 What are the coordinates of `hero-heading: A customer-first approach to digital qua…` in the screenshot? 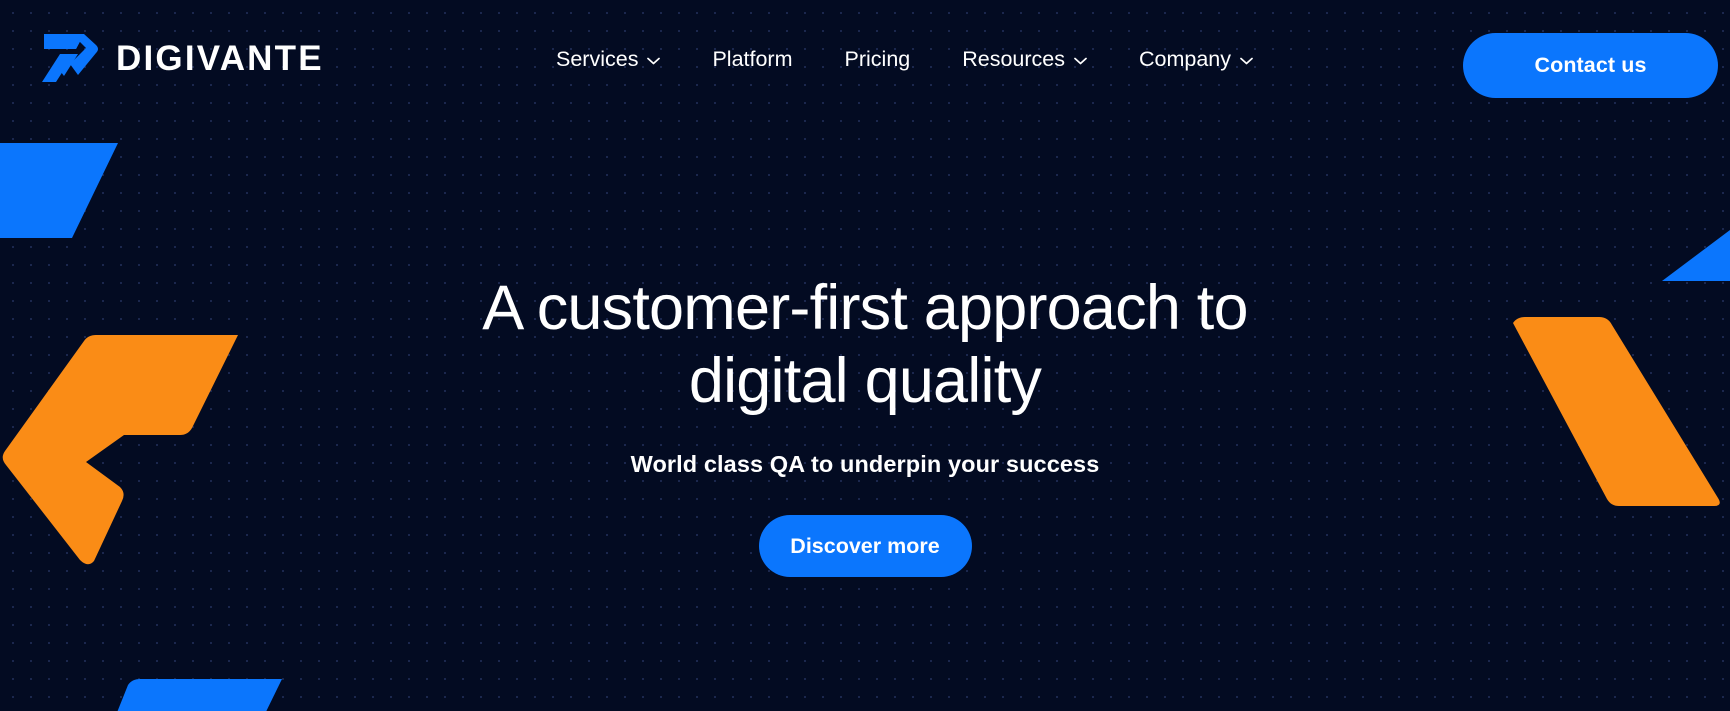 It's located at (865, 345).